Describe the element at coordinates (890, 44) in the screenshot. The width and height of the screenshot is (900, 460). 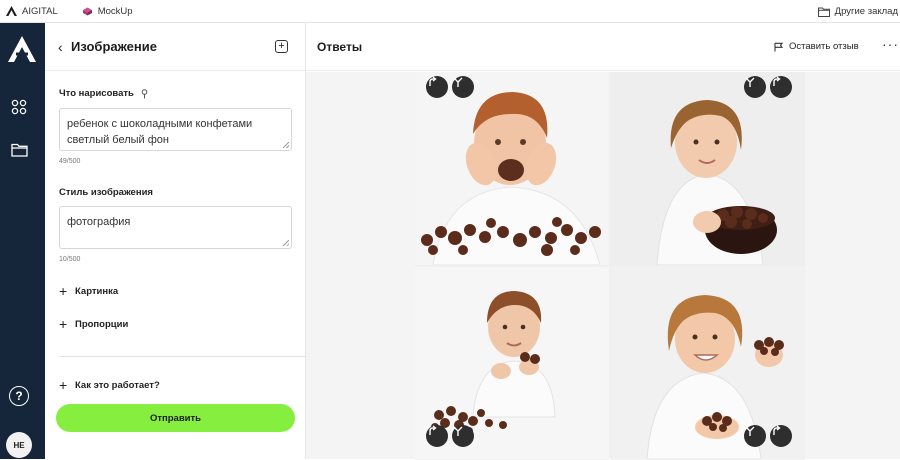
I see `more-options-icon: ···` at that location.